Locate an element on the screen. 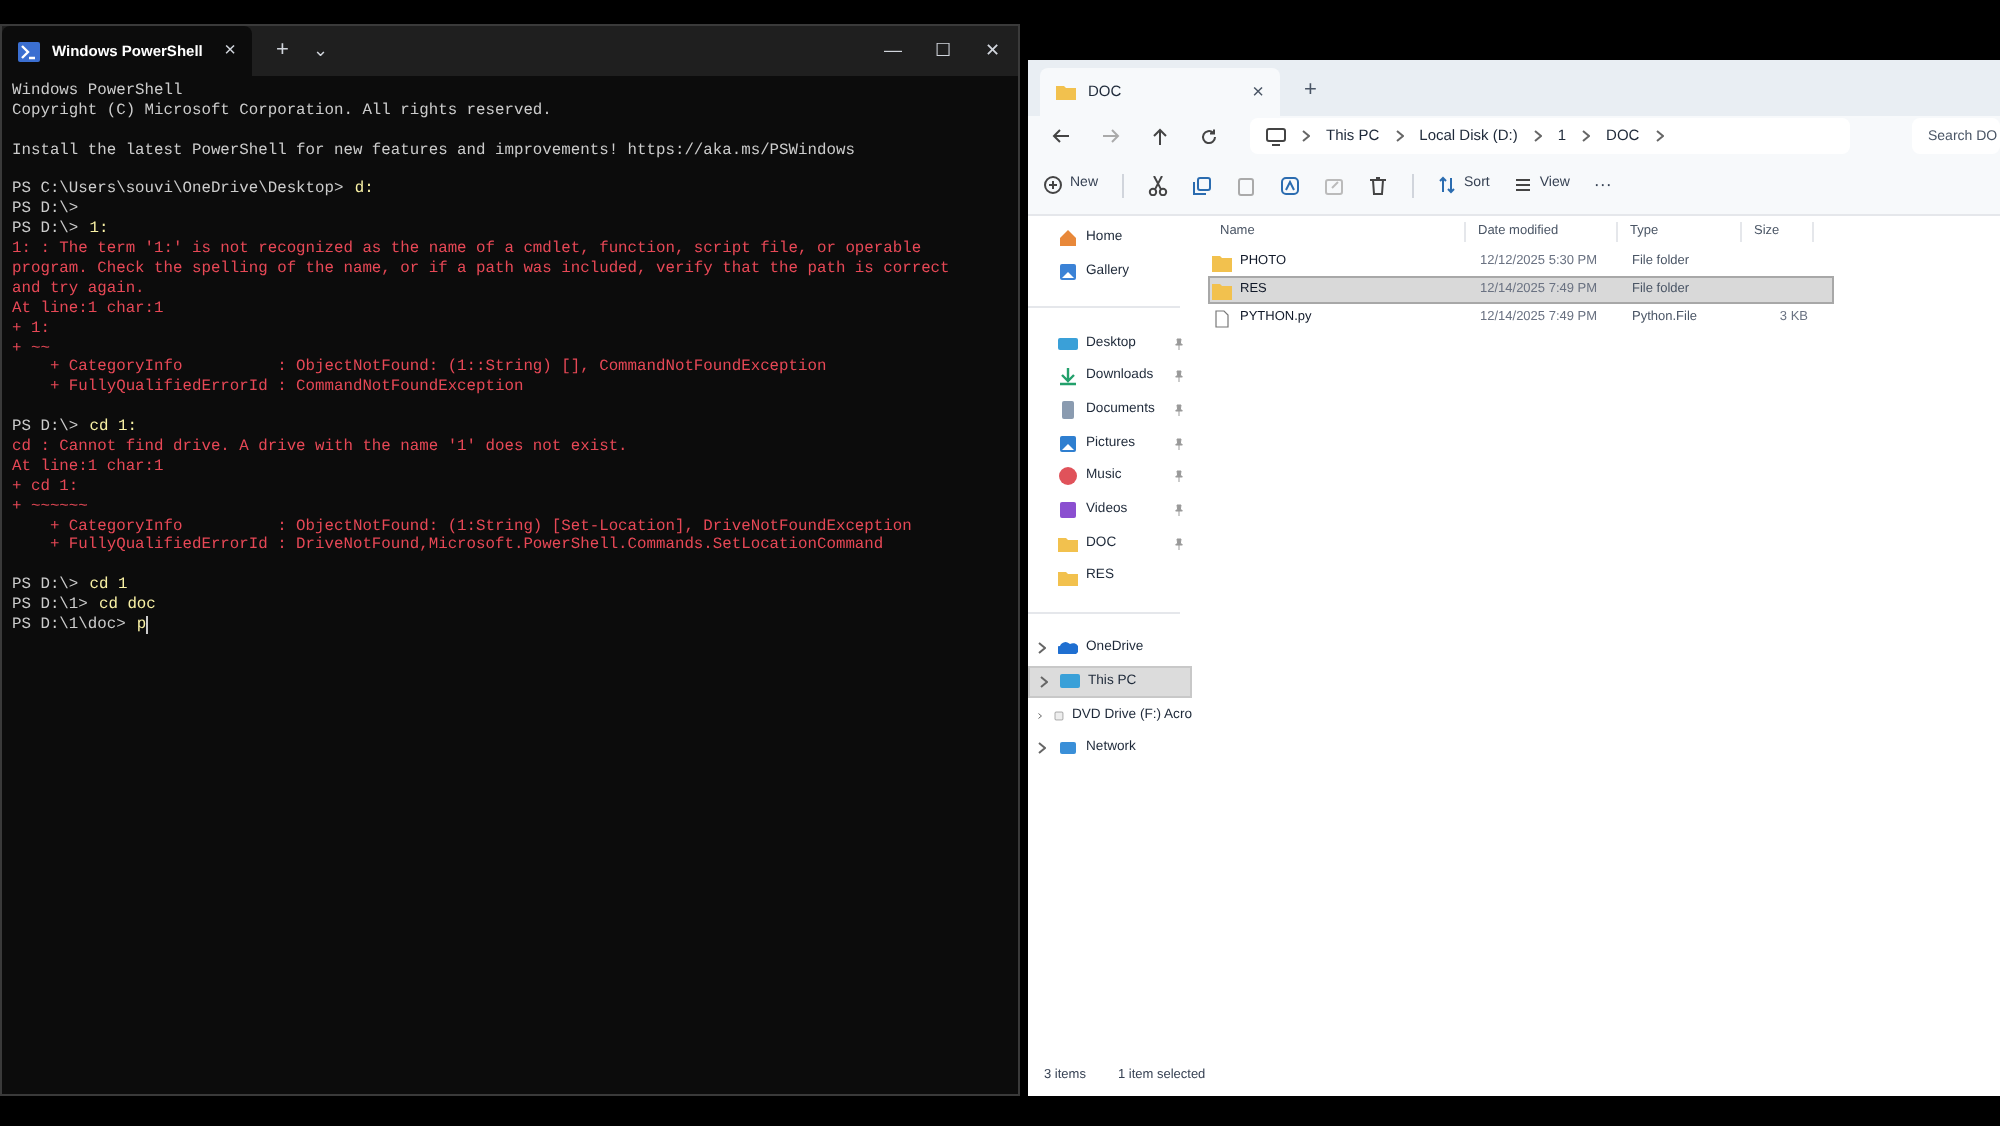 This screenshot has width=2000, height=1126. close-button: ✕ is located at coordinates (993, 51).